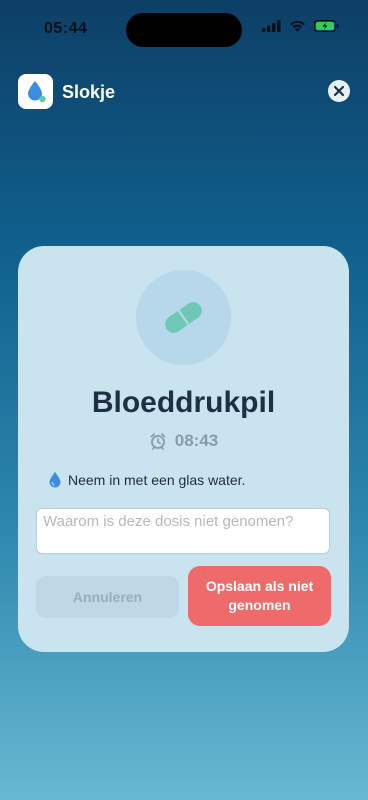 Image resolution: width=368 pixels, height=800 pixels. I want to click on instruction-row: Neem in met een glas water., so click(146, 479).